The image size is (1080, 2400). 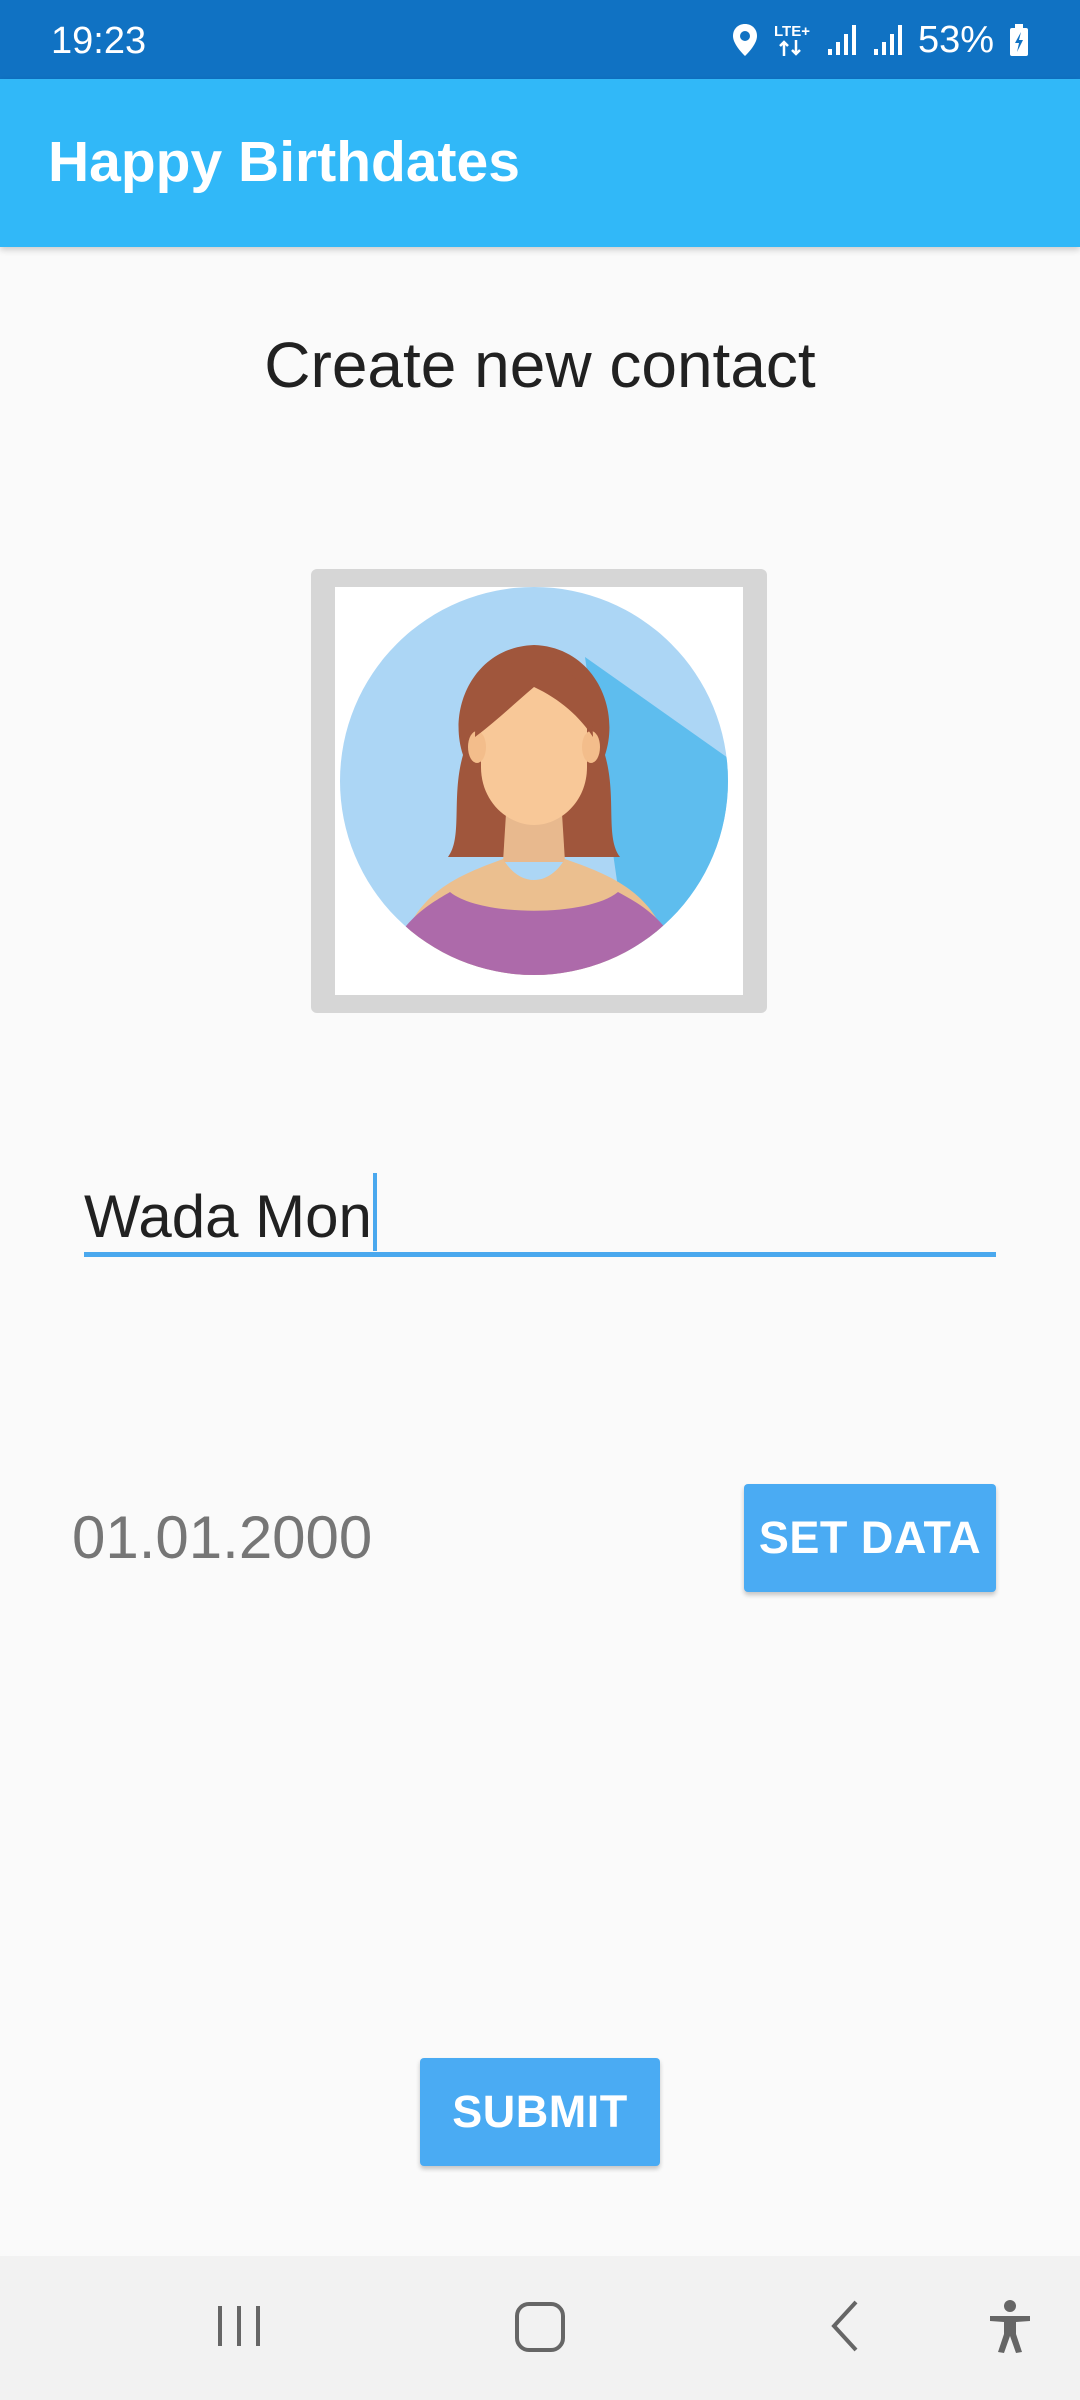 I want to click on battery-charging-icon, so click(x=1019, y=40).